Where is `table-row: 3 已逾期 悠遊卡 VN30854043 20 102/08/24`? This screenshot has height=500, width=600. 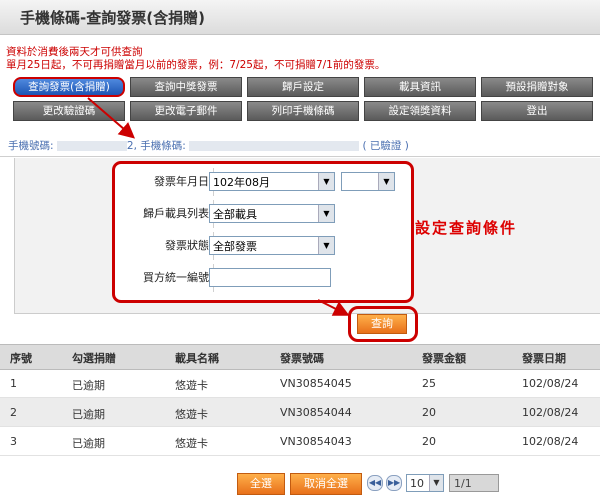
table-row: 3 已逾期 悠遊卡 VN30854043 20 102/08/24 is located at coordinates (300, 441).